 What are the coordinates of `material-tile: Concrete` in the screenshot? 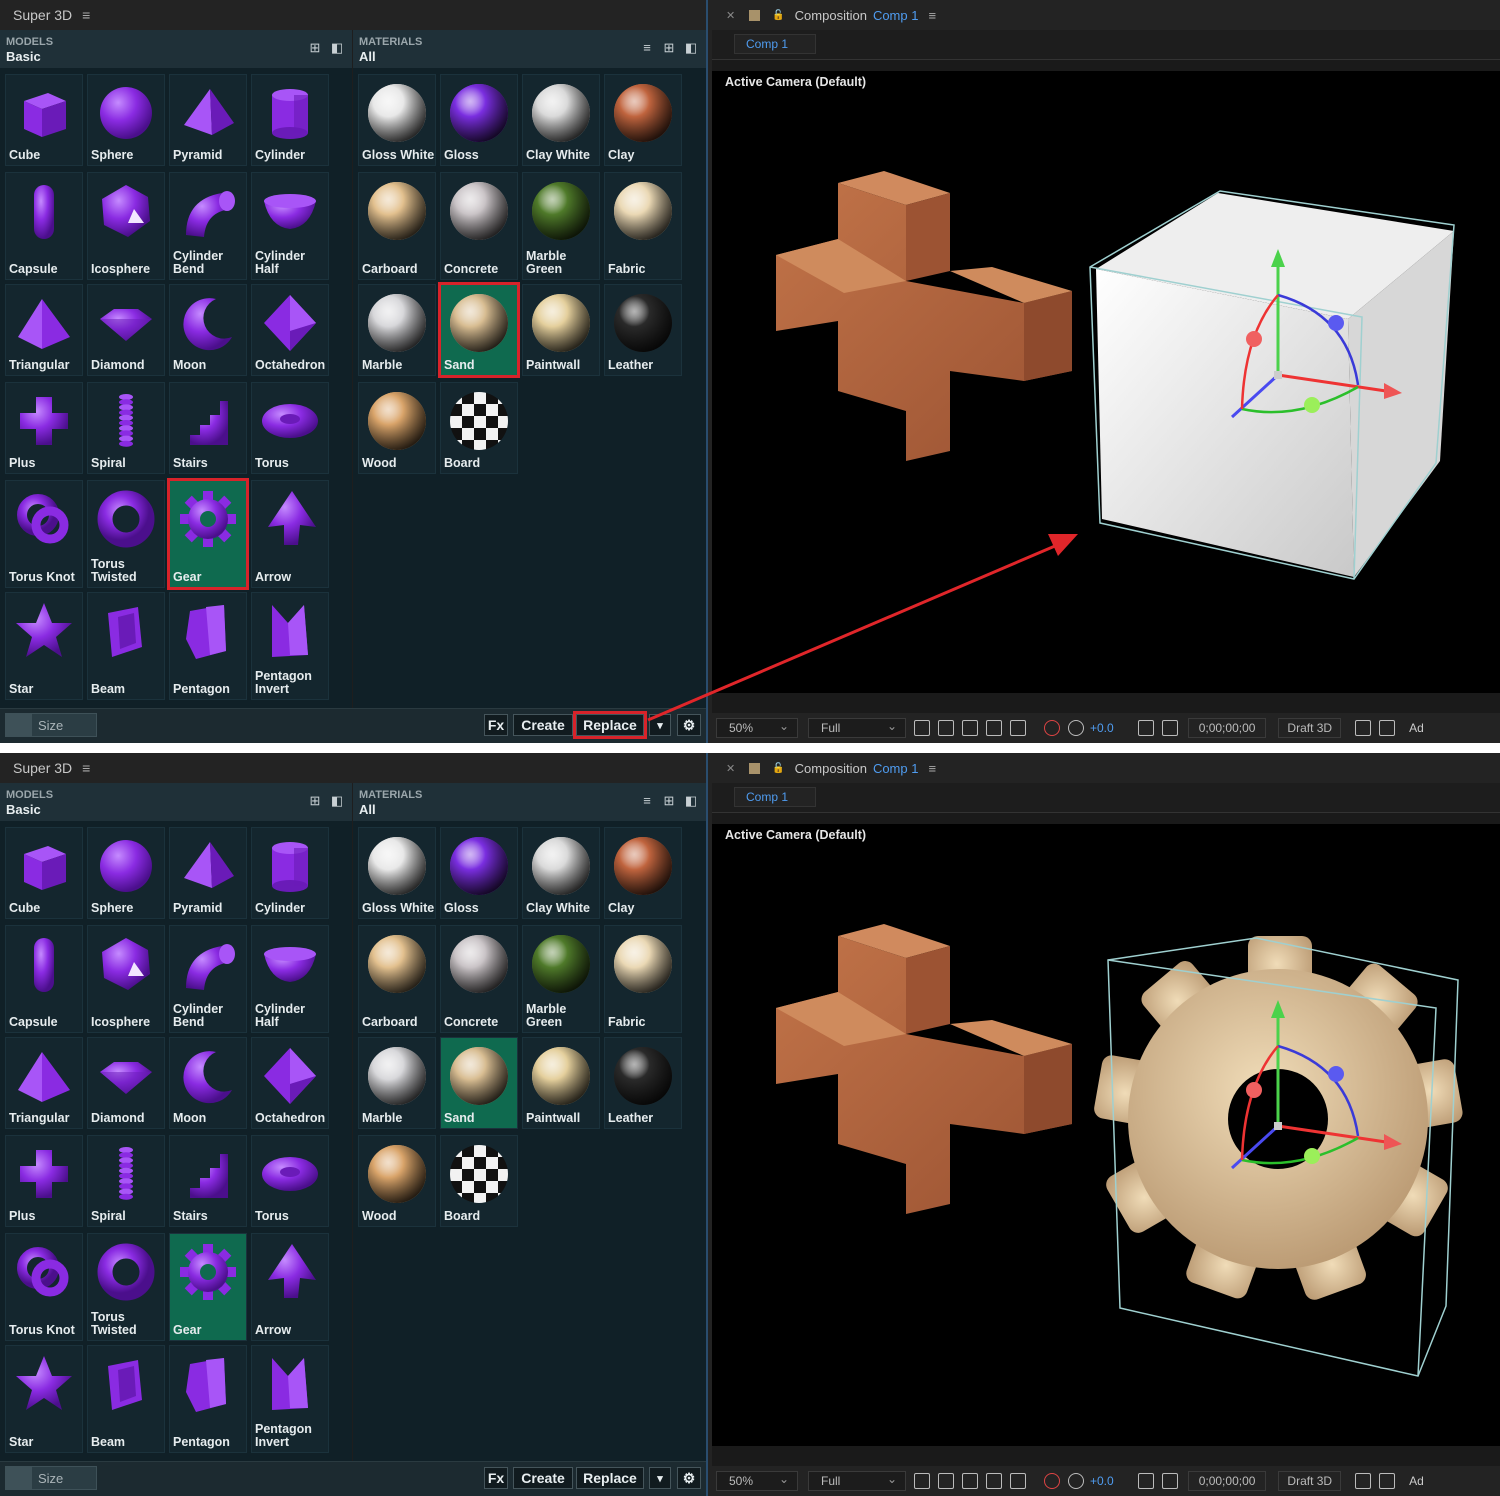 It's located at (479, 226).